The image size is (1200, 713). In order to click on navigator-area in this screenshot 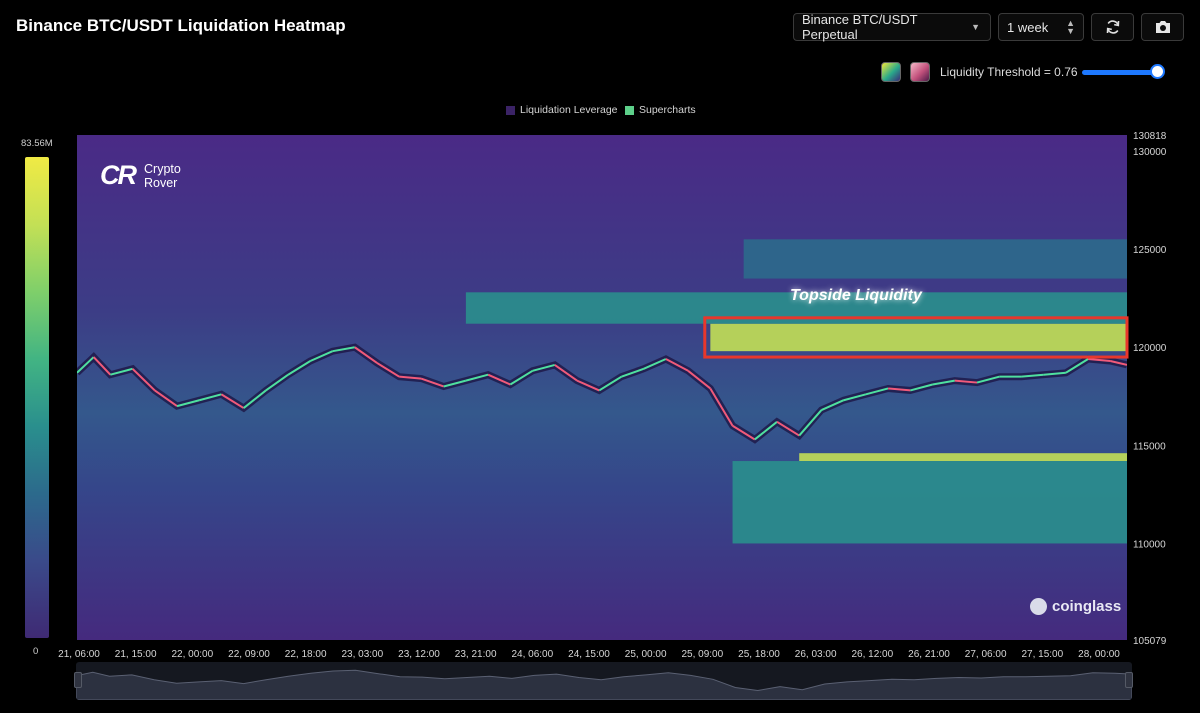, I will do `click(604, 684)`.